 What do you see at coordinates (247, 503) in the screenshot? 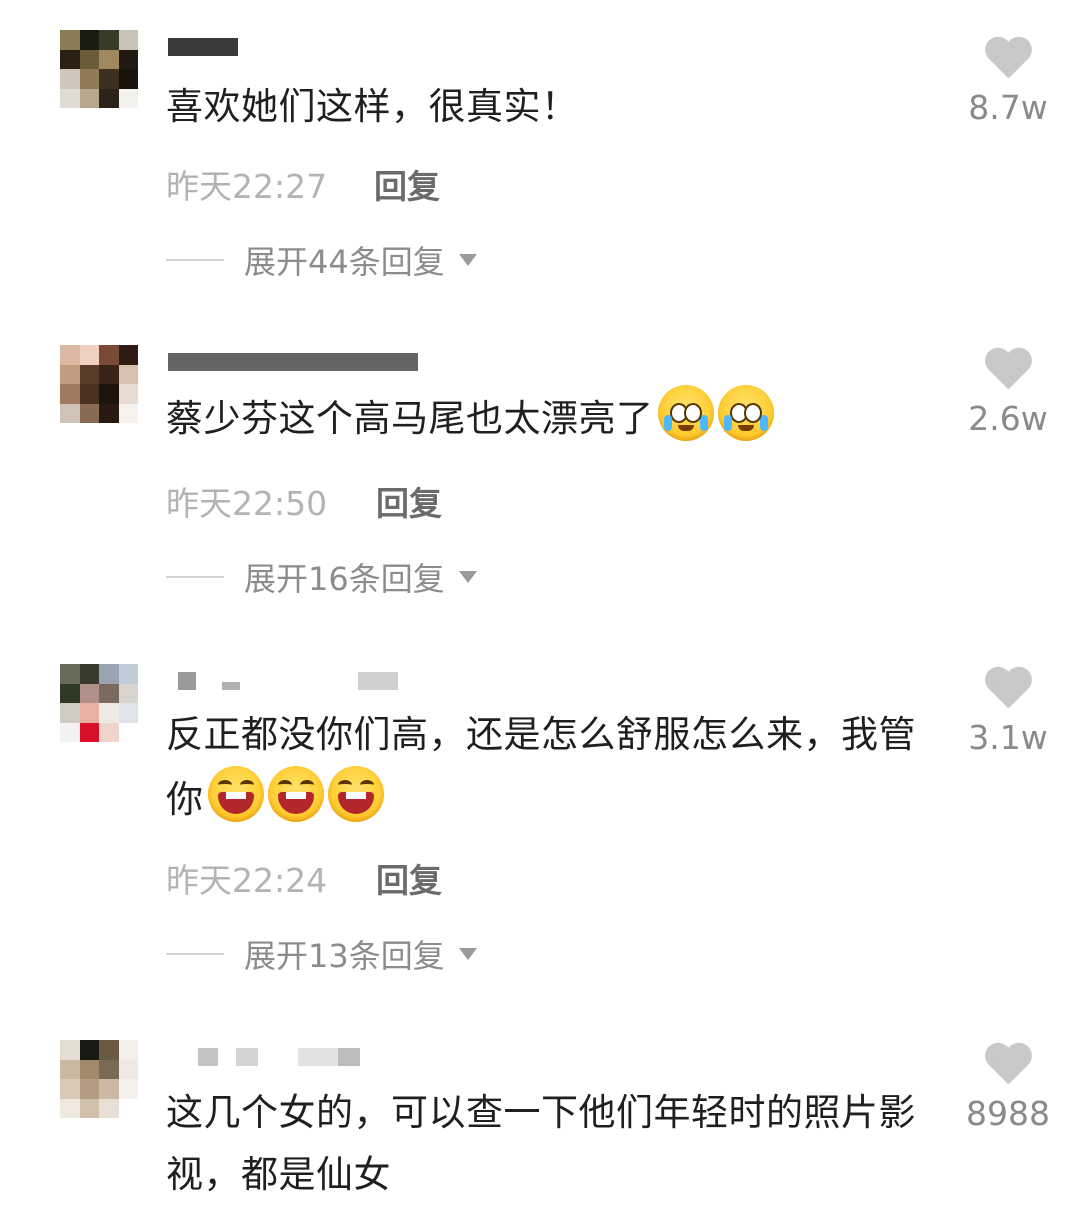
I see `comment-time: 昨天22:50` at bounding box center [247, 503].